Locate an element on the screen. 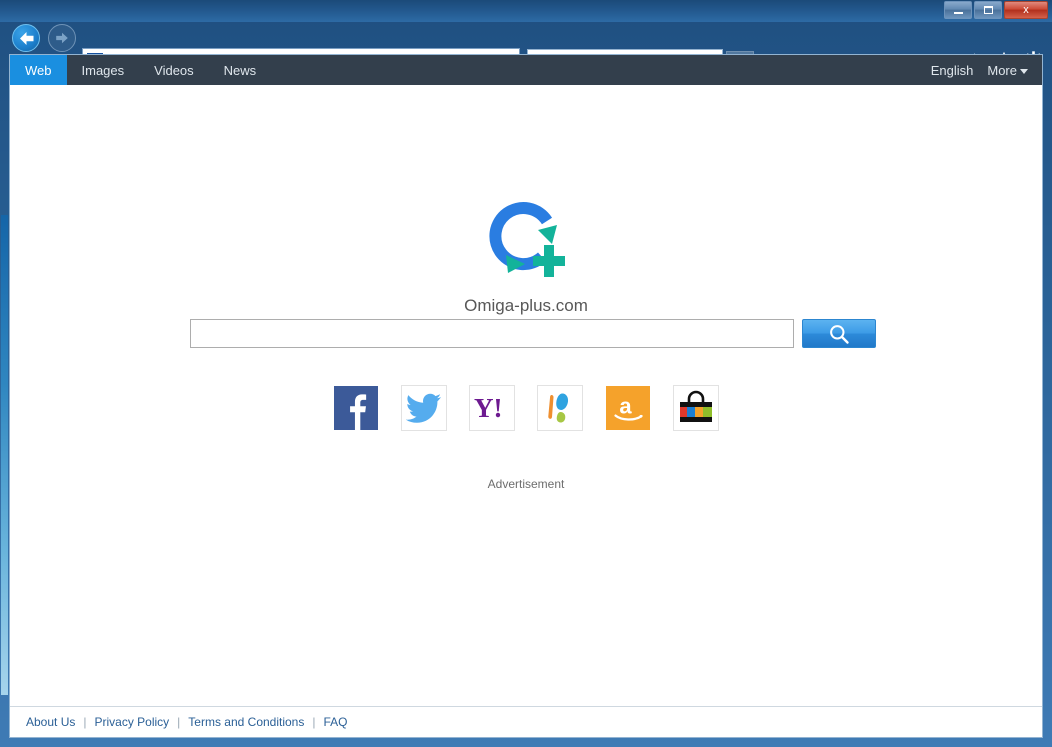 The height and width of the screenshot is (747, 1052). close-icon: x is located at coordinates (1026, 9).